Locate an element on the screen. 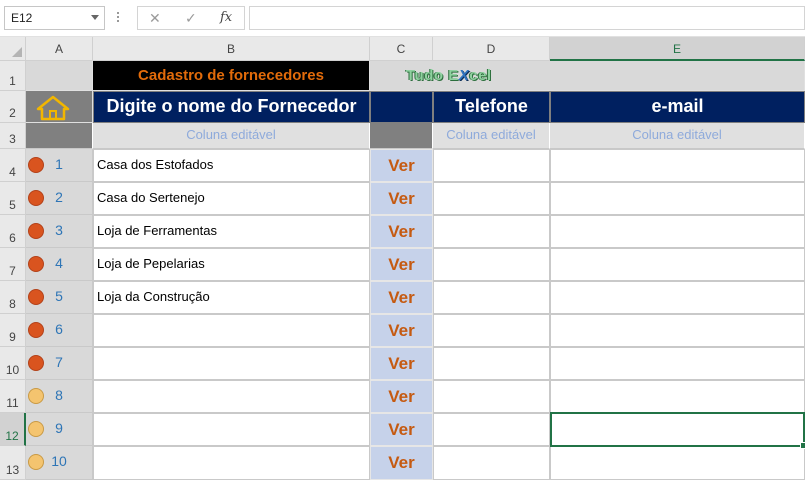 The width and height of the screenshot is (805, 480). status-cell: 9 is located at coordinates (59, 429).